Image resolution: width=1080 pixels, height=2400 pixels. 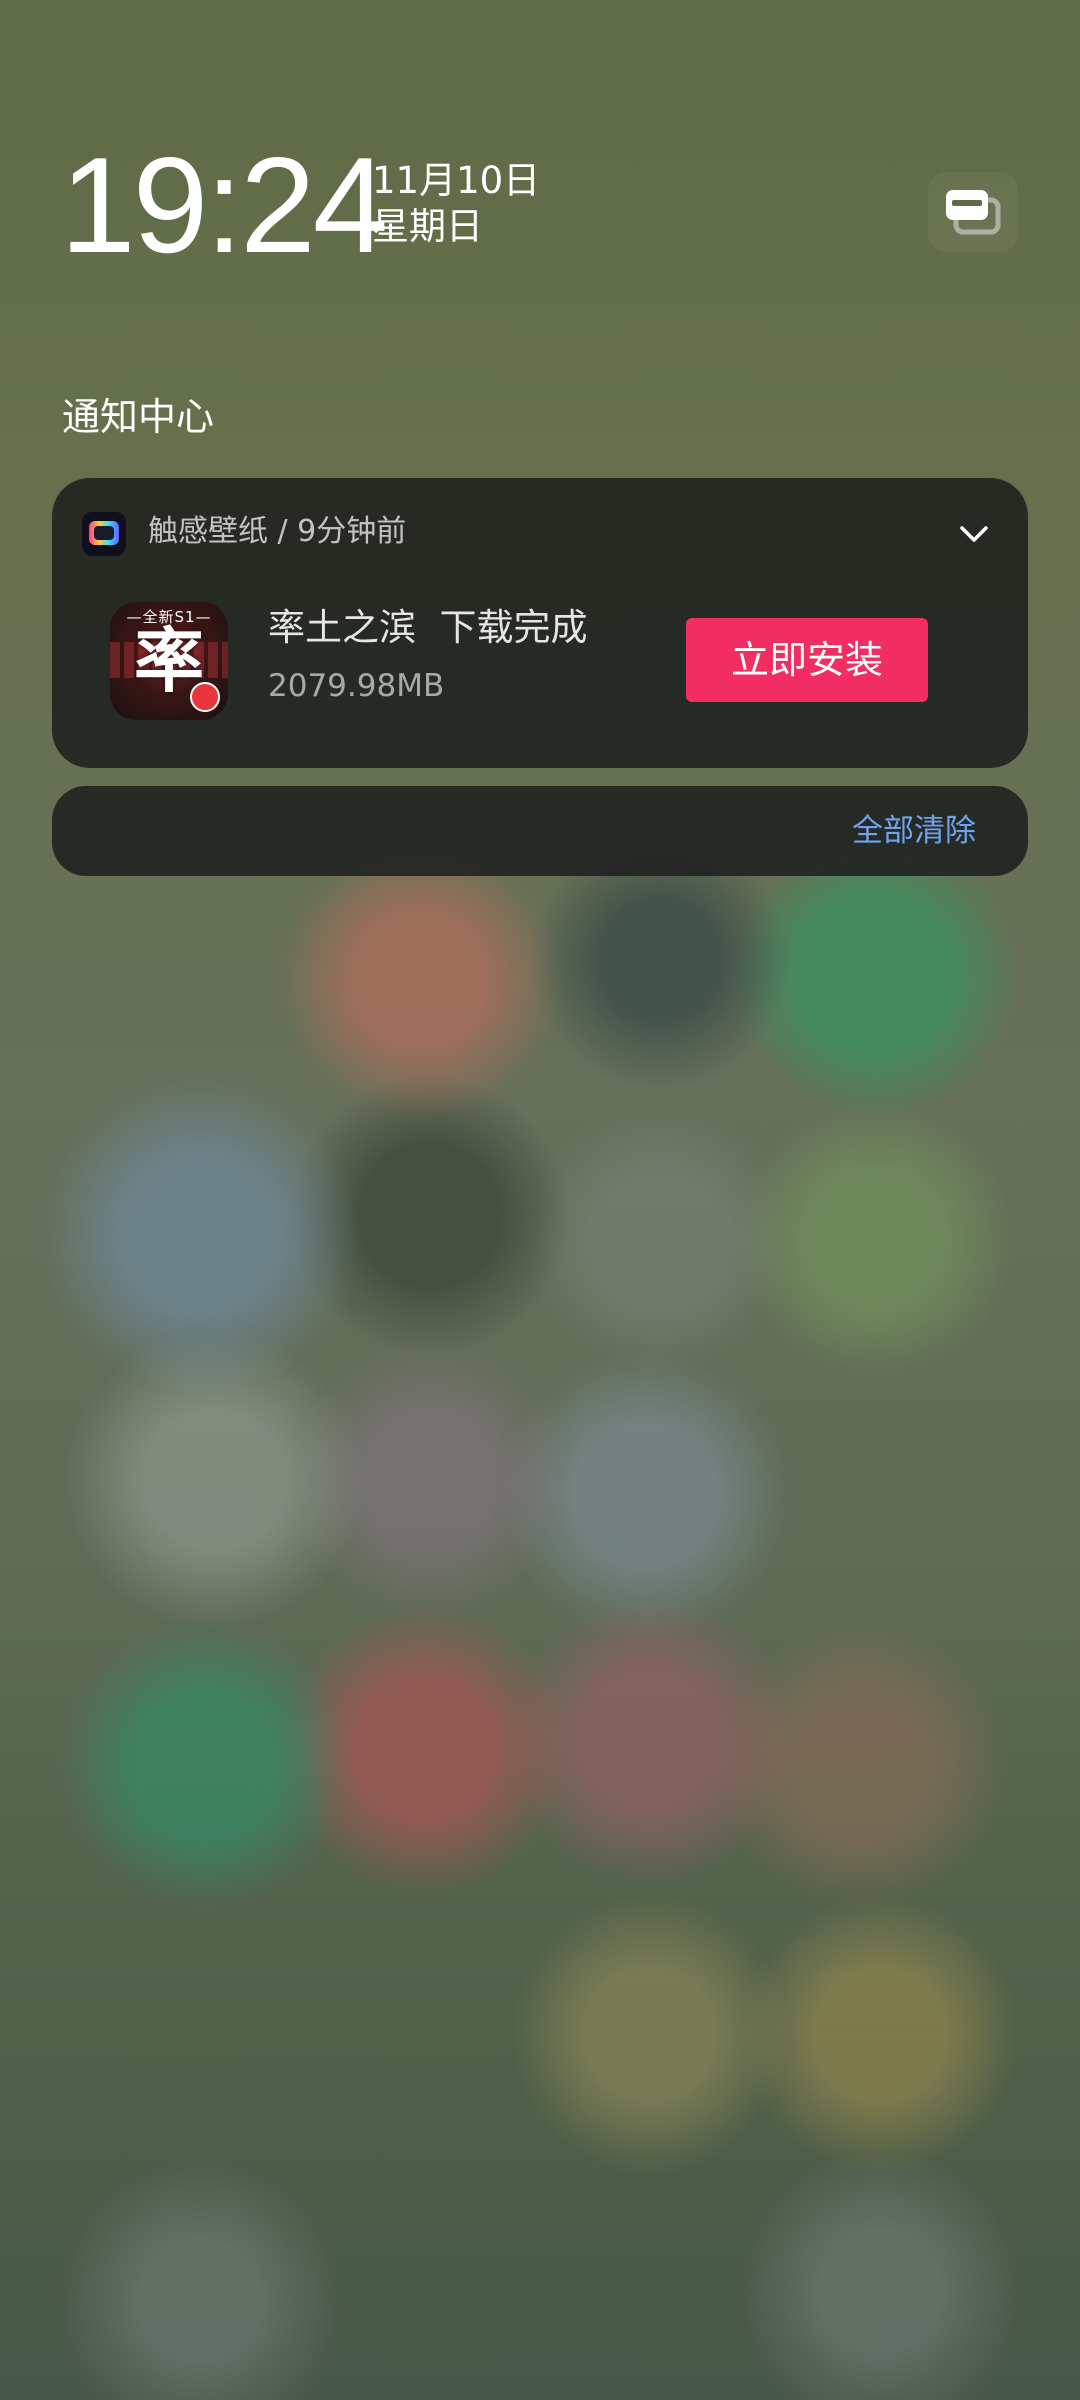 I want to click on clock-time: 19:24, so click(x=224, y=205).